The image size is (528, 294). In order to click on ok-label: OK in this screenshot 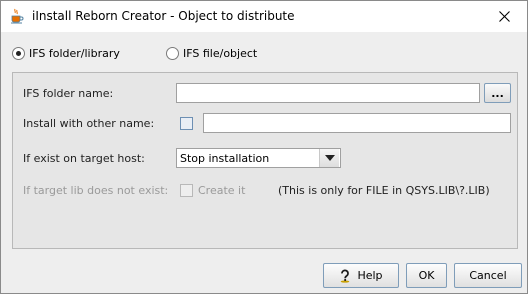, I will do `click(426, 275)`.